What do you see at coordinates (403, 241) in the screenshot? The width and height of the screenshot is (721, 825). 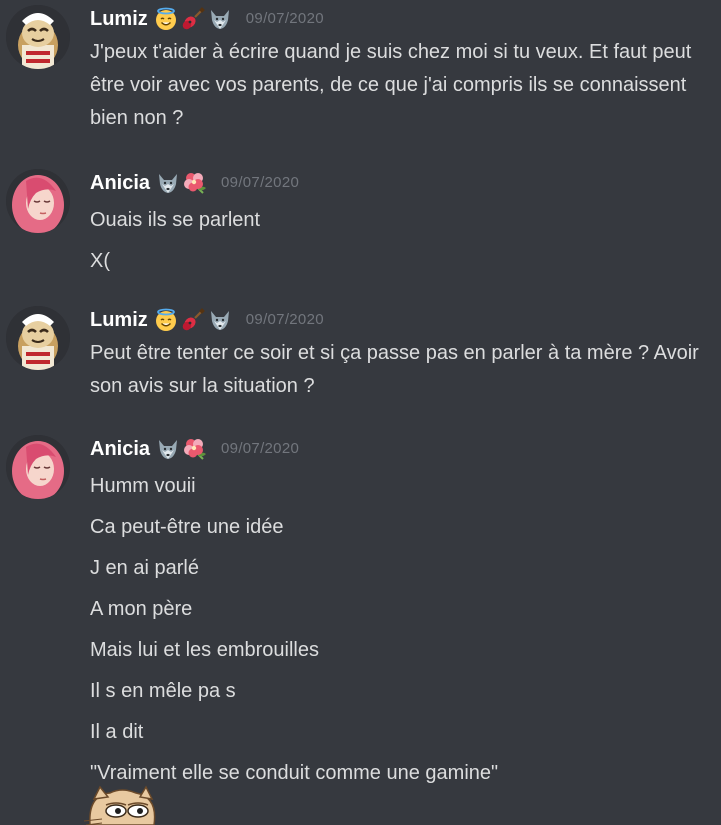 I see `message-content: Ouais ils se parlent X(` at bounding box center [403, 241].